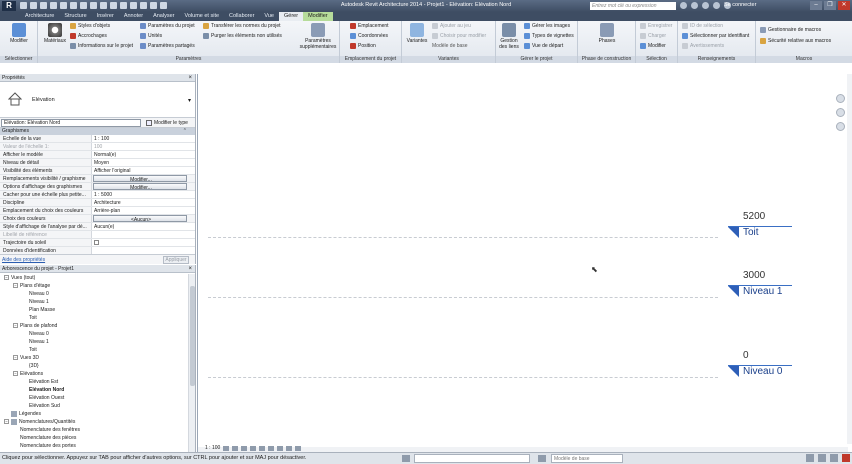 The height and width of the screenshot is (464, 852). I want to click on thin-lines-icon, so click(133, 5).